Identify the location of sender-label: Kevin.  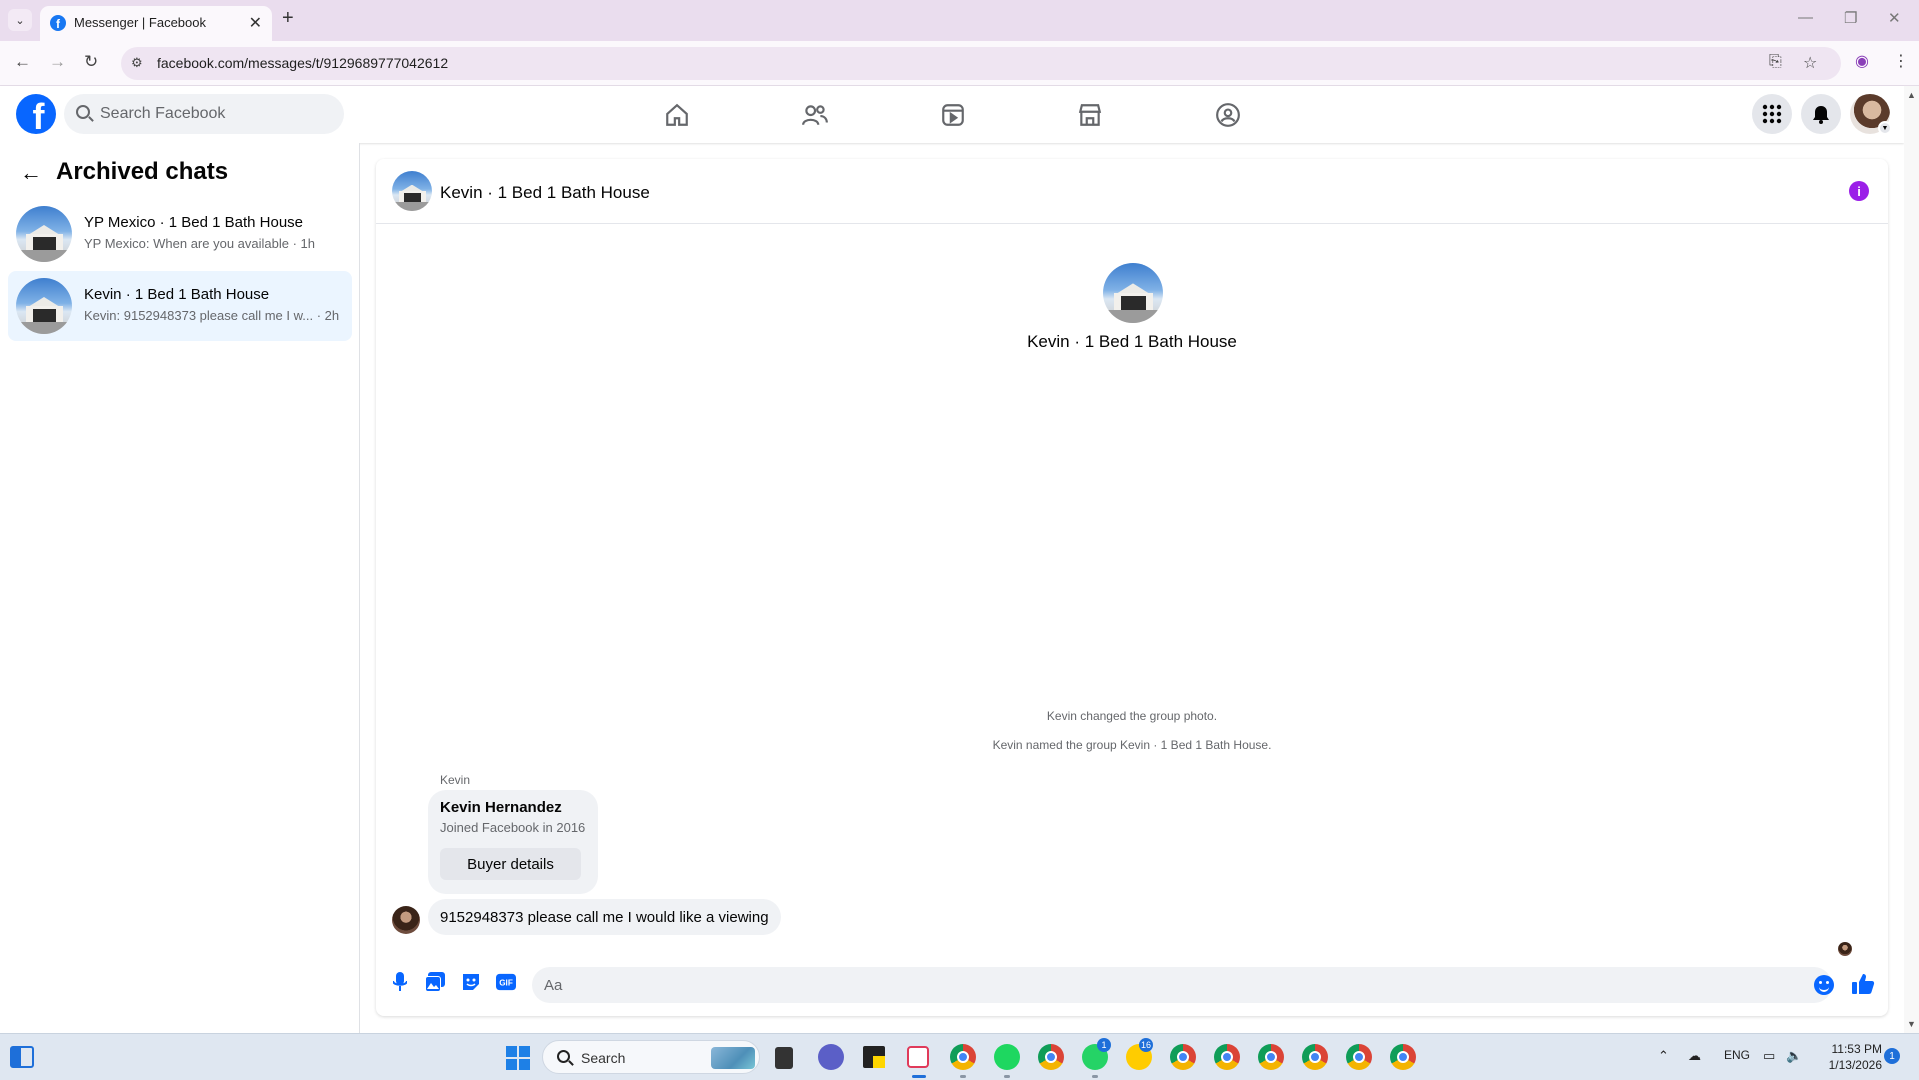
(455, 780).